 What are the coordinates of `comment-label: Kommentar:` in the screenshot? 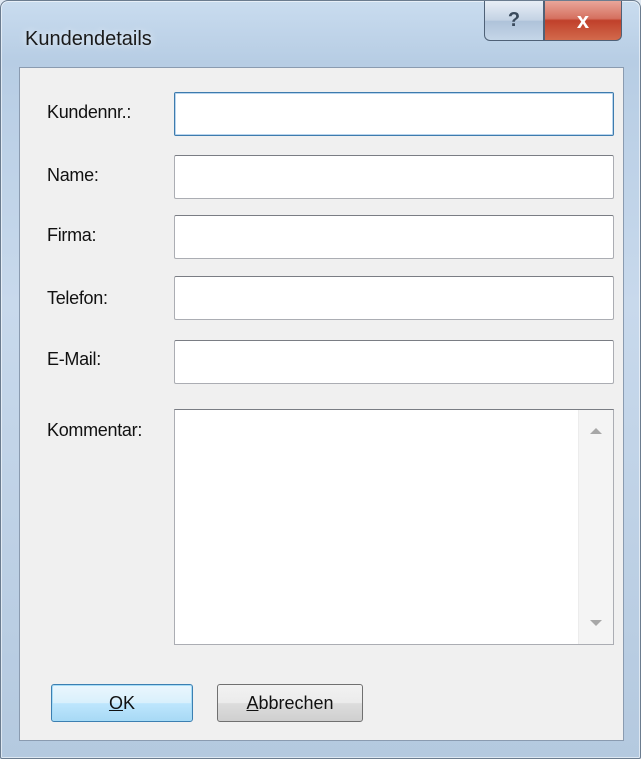 It's located at (95, 430).